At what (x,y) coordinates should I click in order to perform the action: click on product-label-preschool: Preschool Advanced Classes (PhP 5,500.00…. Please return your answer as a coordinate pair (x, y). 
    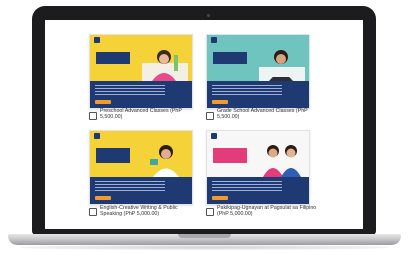
    Looking at the image, I should click on (141, 114).